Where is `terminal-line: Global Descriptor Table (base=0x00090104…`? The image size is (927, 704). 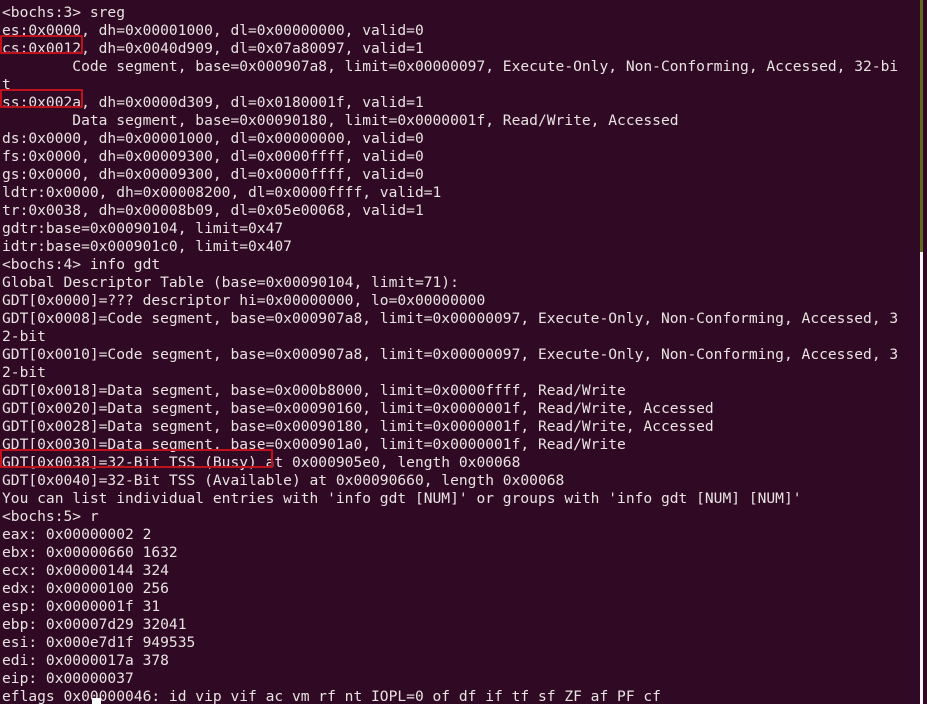
terminal-line: Global Descriptor Table (base=0x00090104… is located at coordinates (230, 282).